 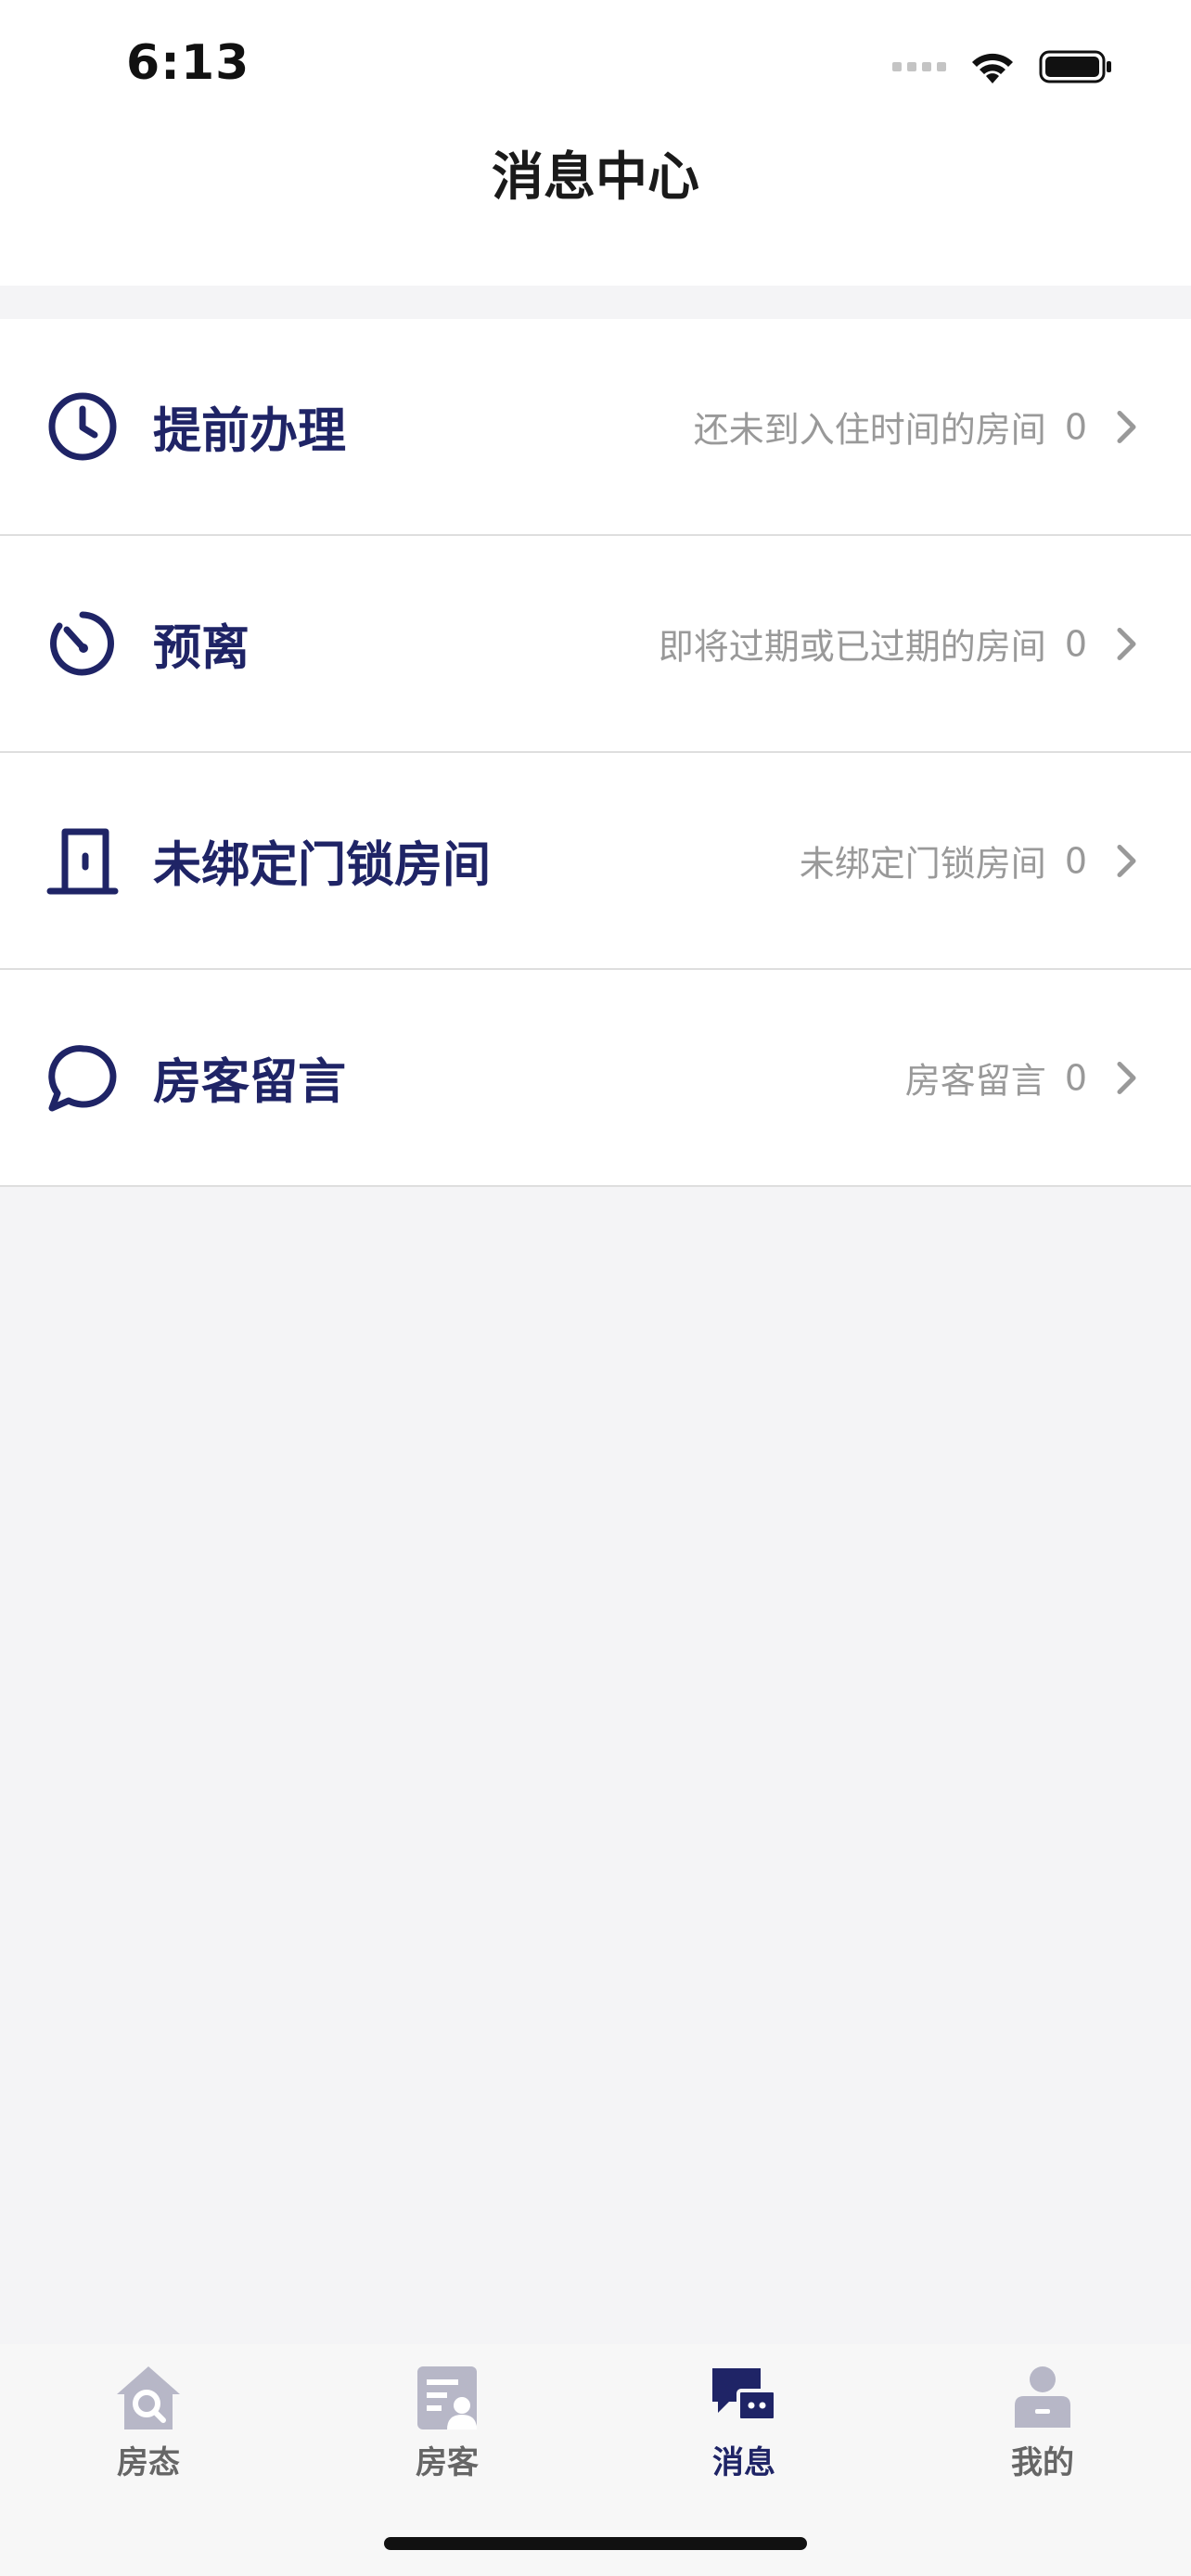 I want to click on tab-room-status: 房态, so click(x=148, y=2433).